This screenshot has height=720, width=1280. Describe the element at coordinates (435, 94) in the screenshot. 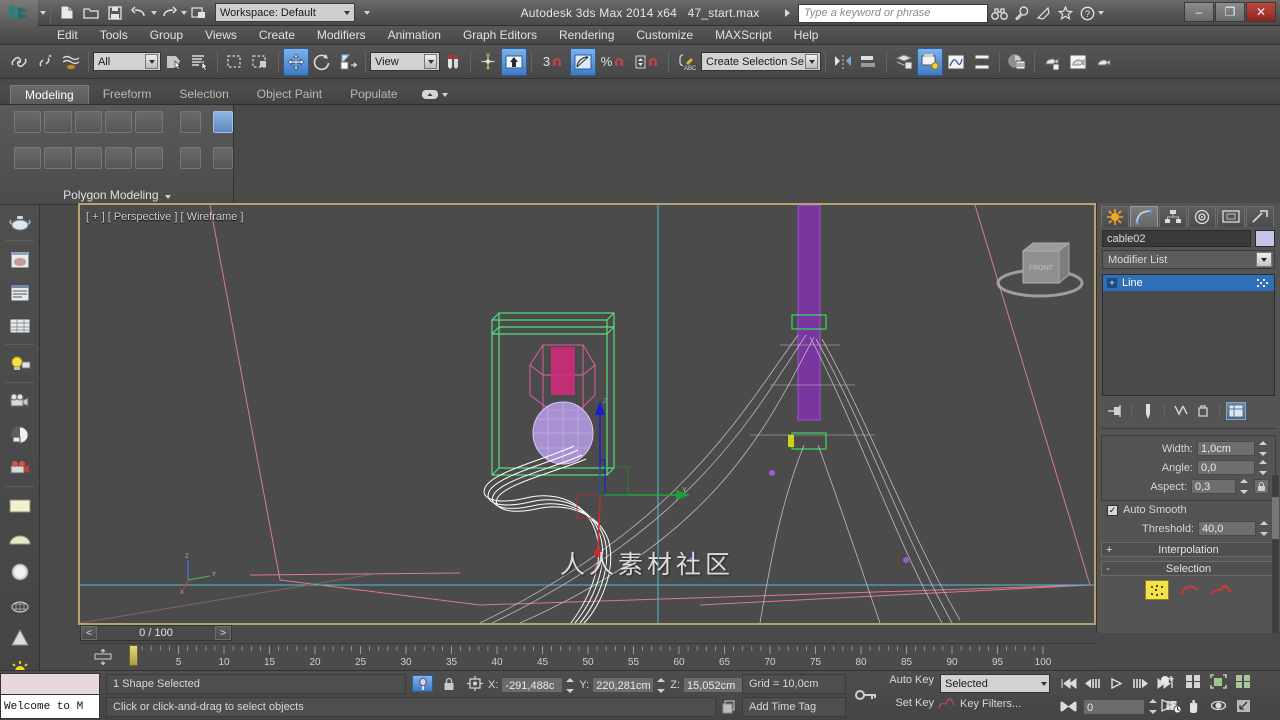

I see `ribbon-minimize-toggle` at that location.